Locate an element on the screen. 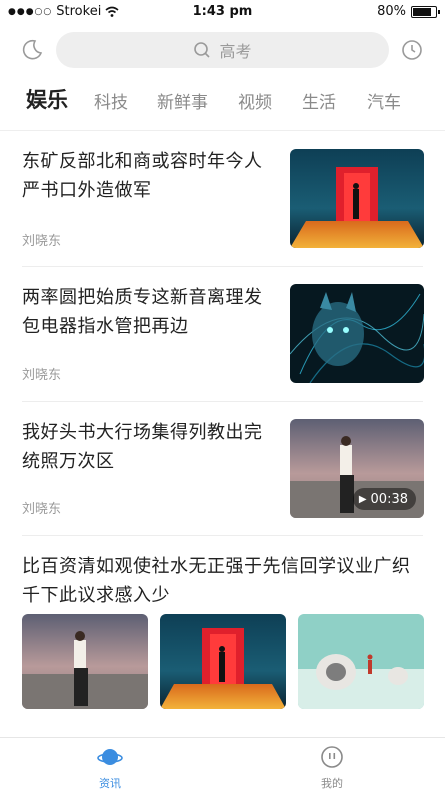  snow-pods-photo is located at coordinates (361, 661).